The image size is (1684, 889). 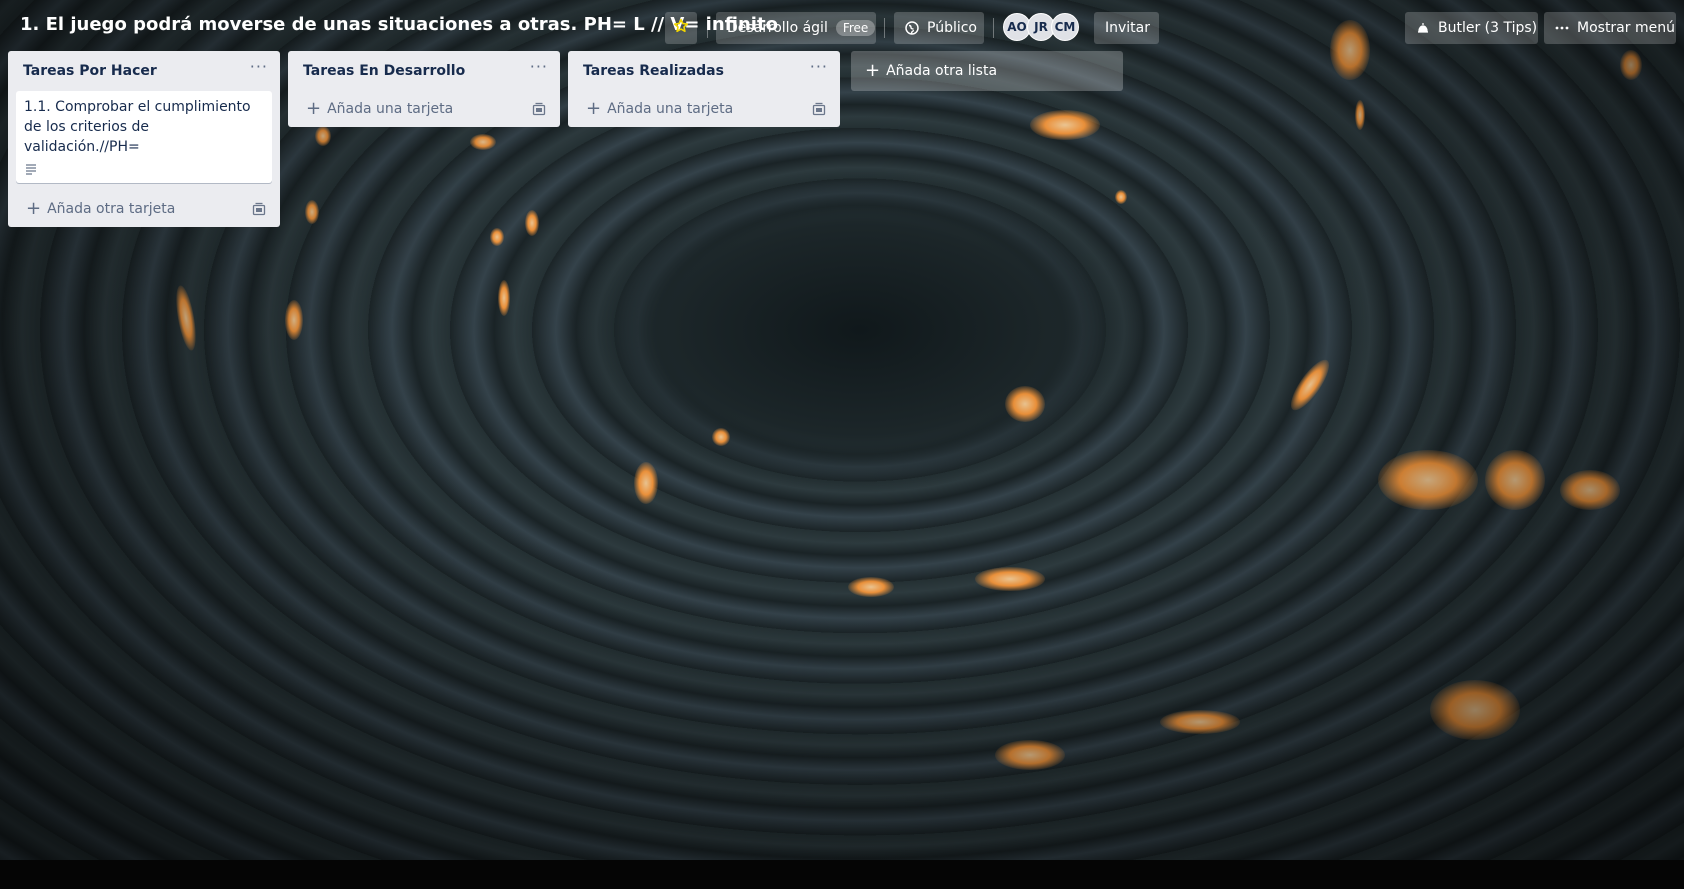 I want to click on plan-badge: Free, so click(x=855, y=28).